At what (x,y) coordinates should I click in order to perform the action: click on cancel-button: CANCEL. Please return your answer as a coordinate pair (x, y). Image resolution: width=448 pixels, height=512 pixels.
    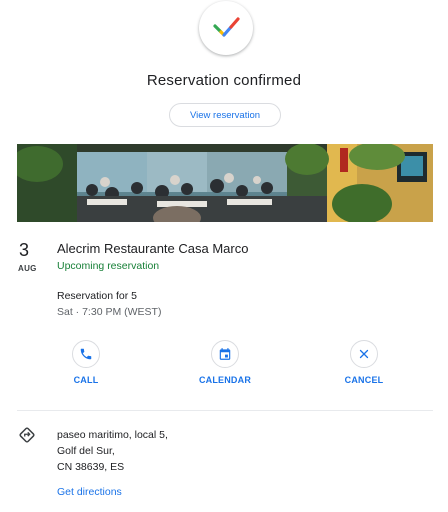
    Looking at the image, I should click on (364, 362).